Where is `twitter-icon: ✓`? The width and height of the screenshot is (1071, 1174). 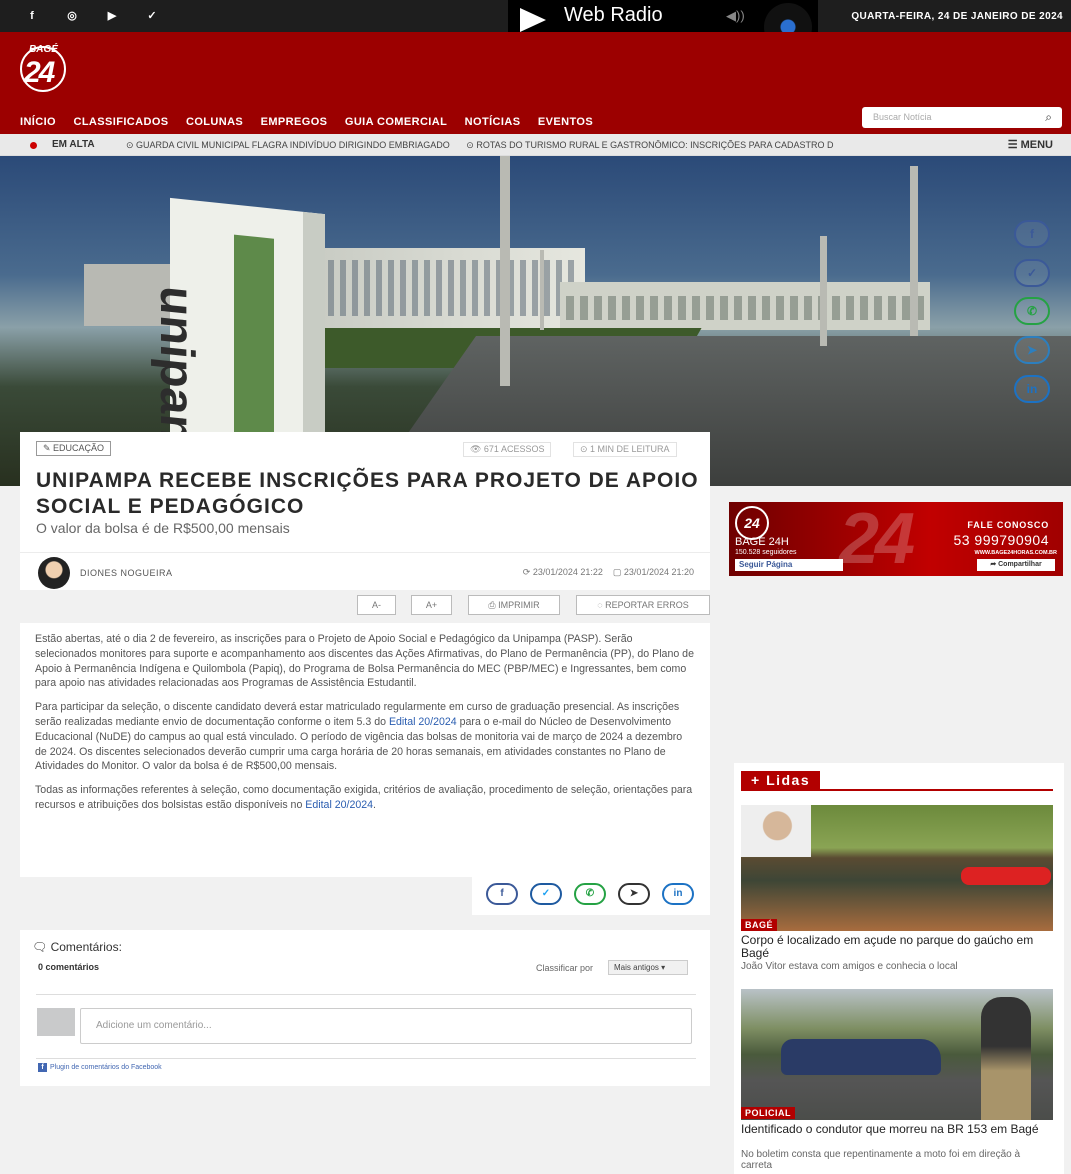 twitter-icon: ✓ is located at coordinates (152, 16).